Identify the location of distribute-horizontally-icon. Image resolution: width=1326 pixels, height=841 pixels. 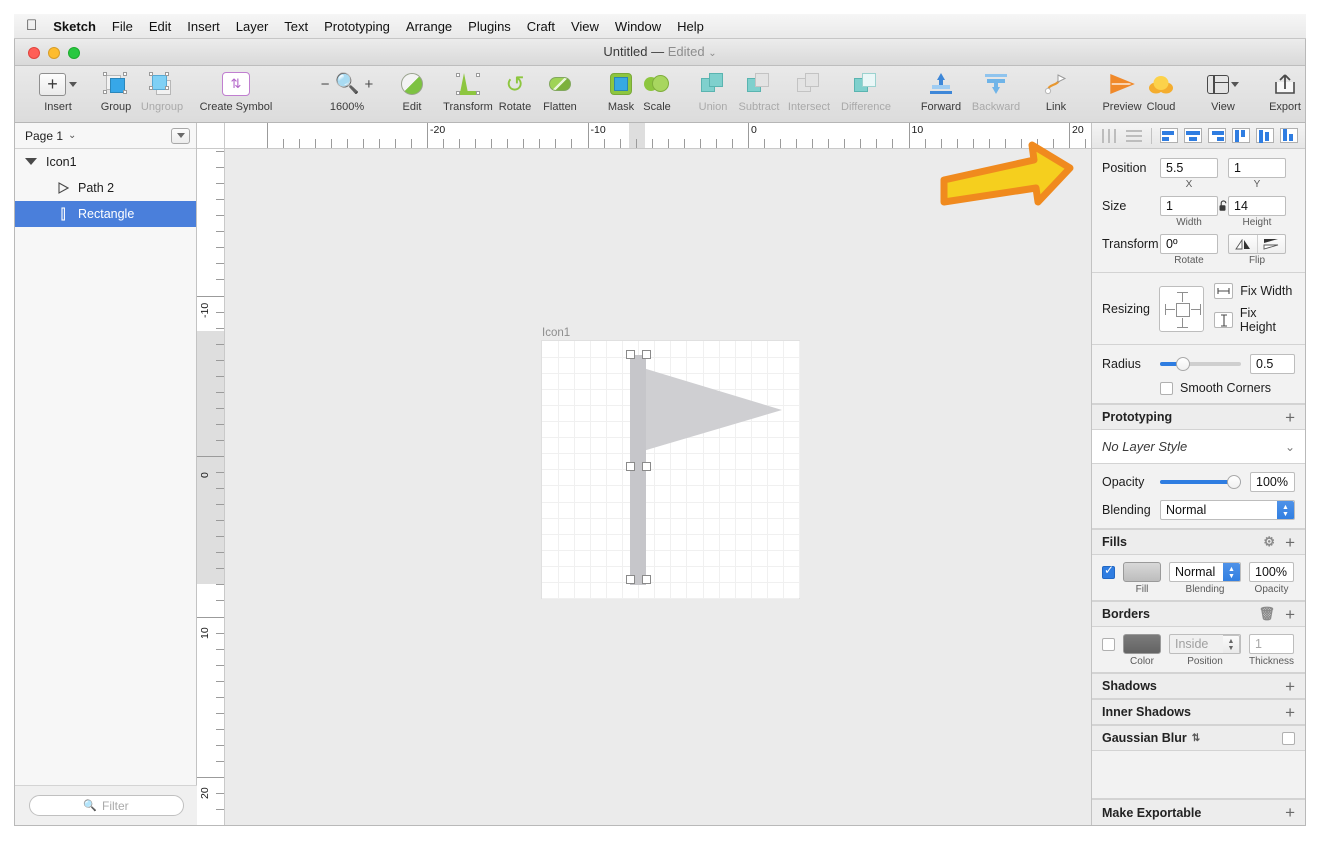
(1110, 135).